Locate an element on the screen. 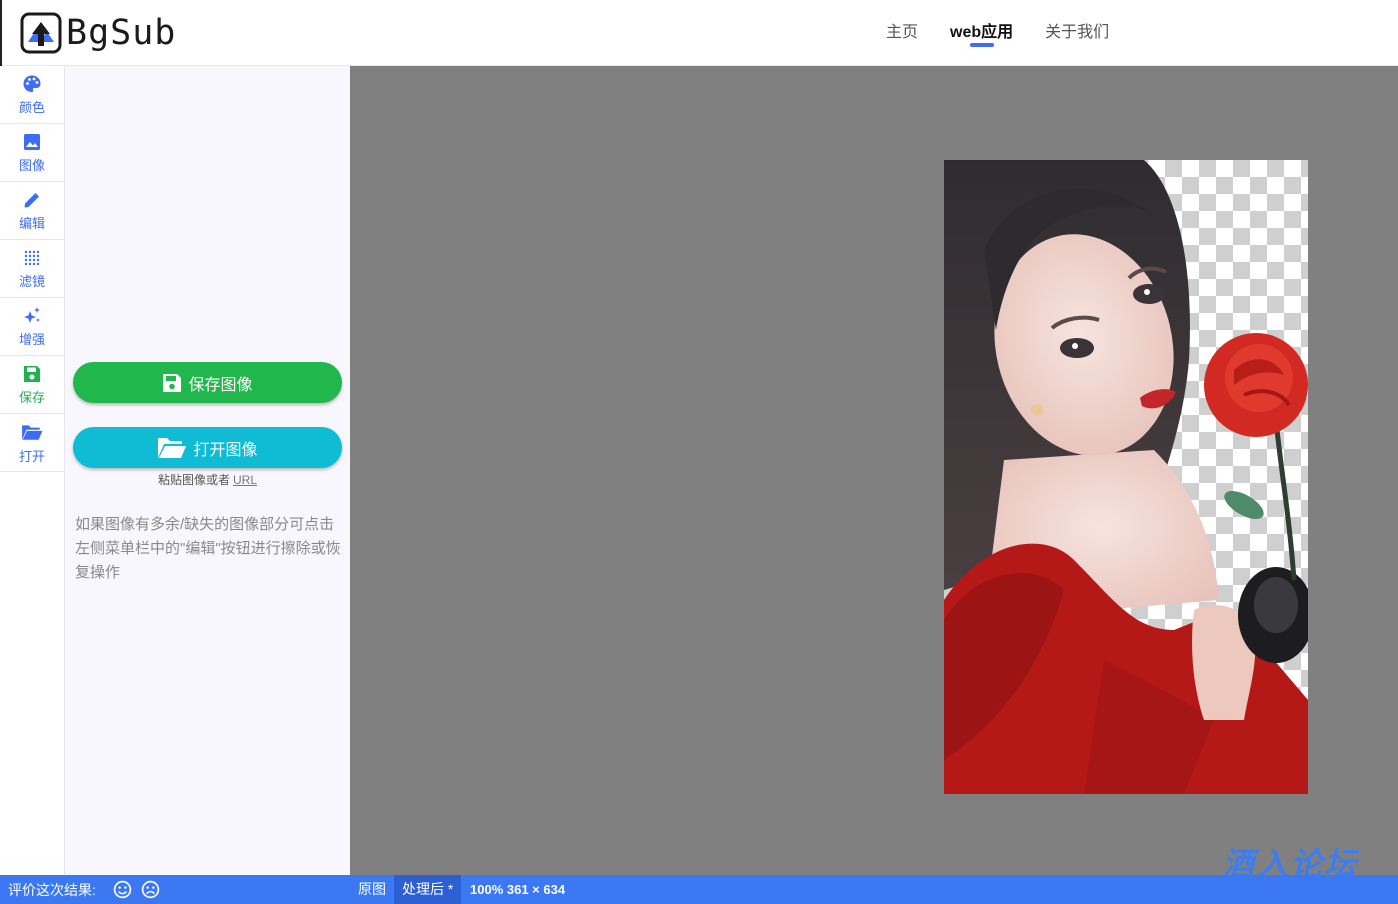  sparkles-icon is located at coordinates (32, 314).